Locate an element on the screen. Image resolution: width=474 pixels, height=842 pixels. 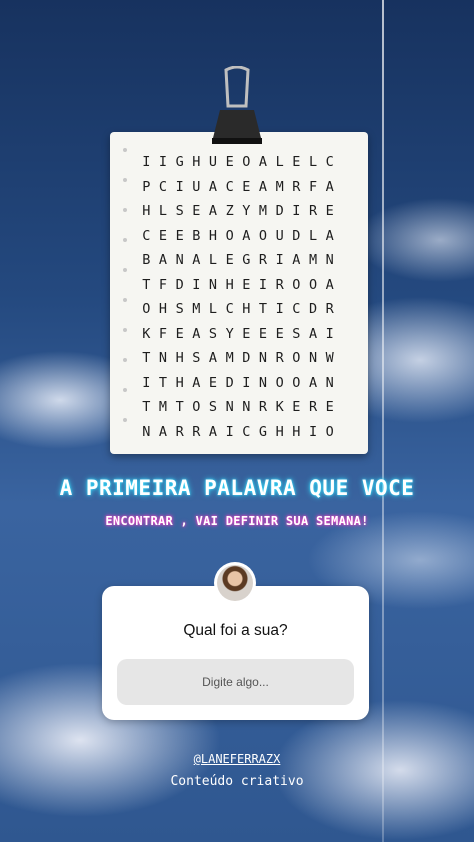
grid-letter: Z is located at coordinates (229, 211).